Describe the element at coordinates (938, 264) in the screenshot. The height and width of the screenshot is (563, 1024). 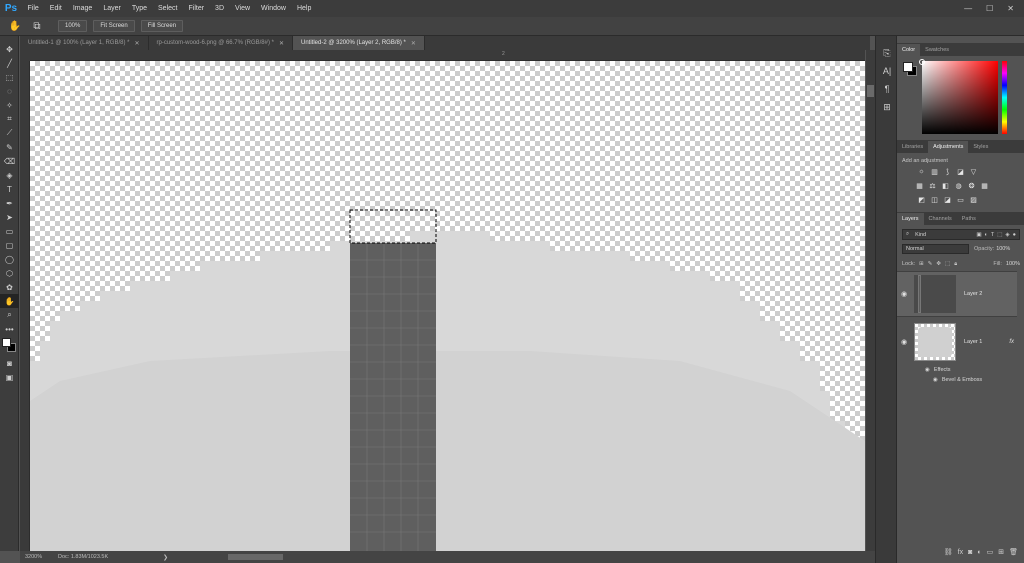
I see `lock-move-icon: ✥` at that location.